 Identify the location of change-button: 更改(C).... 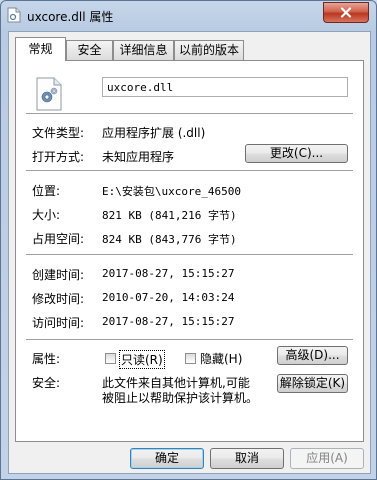
(296, 153).